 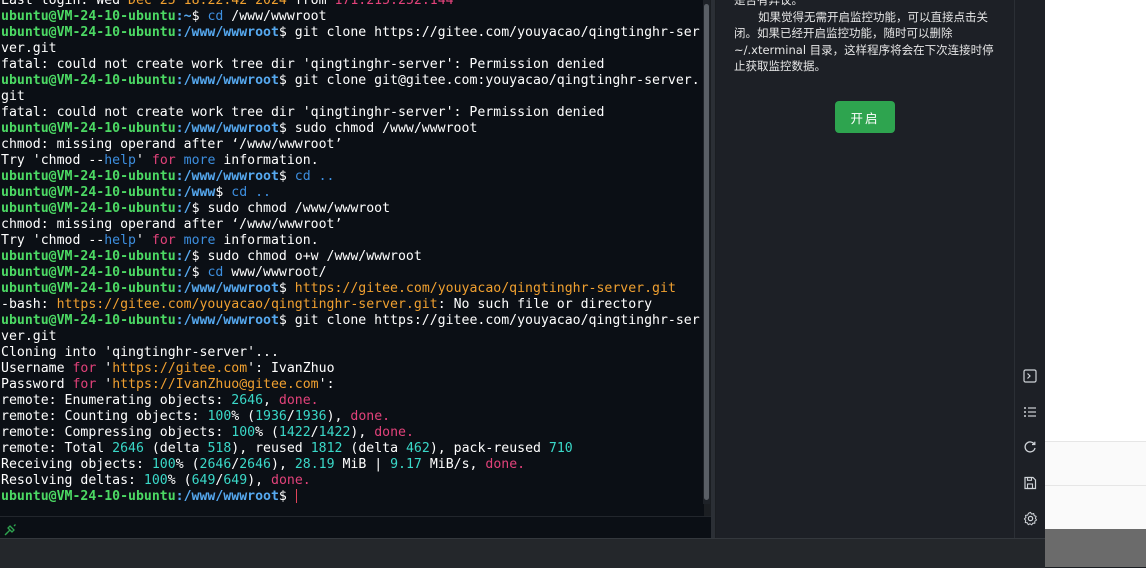 What do you see at coordinates (453, 464) in the screenshot?
I see `terminal-text-segment: MiB/s,` at bounding box center [453, 464].